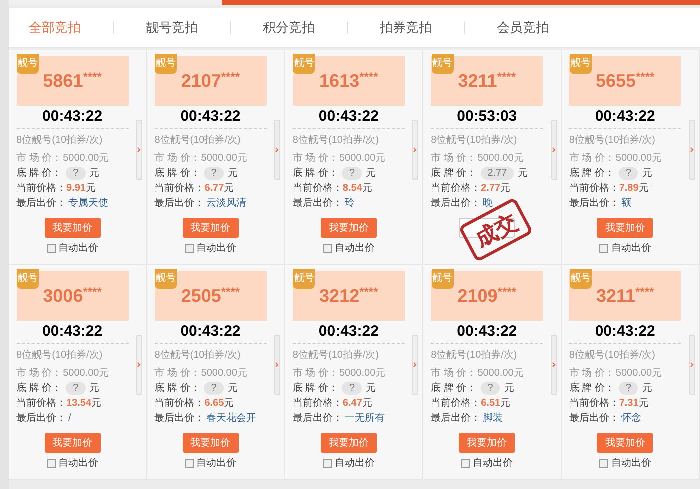 Image resolution: width=700 pixels, height=489 pixels. I want to click on filter-tab: 积分竞拍, so click(289, 28).